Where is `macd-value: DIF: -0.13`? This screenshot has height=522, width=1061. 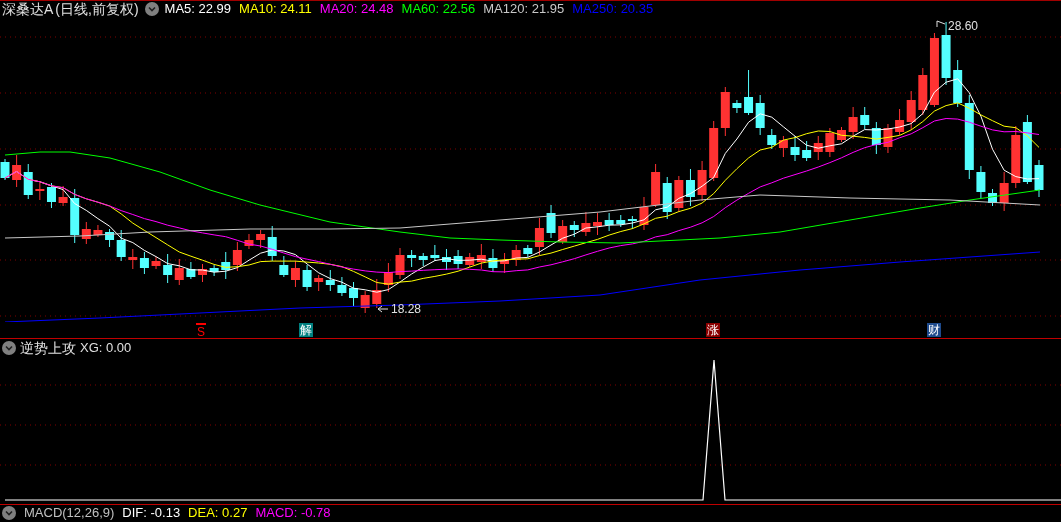
macd-value: DIF: -0.13 is located at coordinates (151, 513).